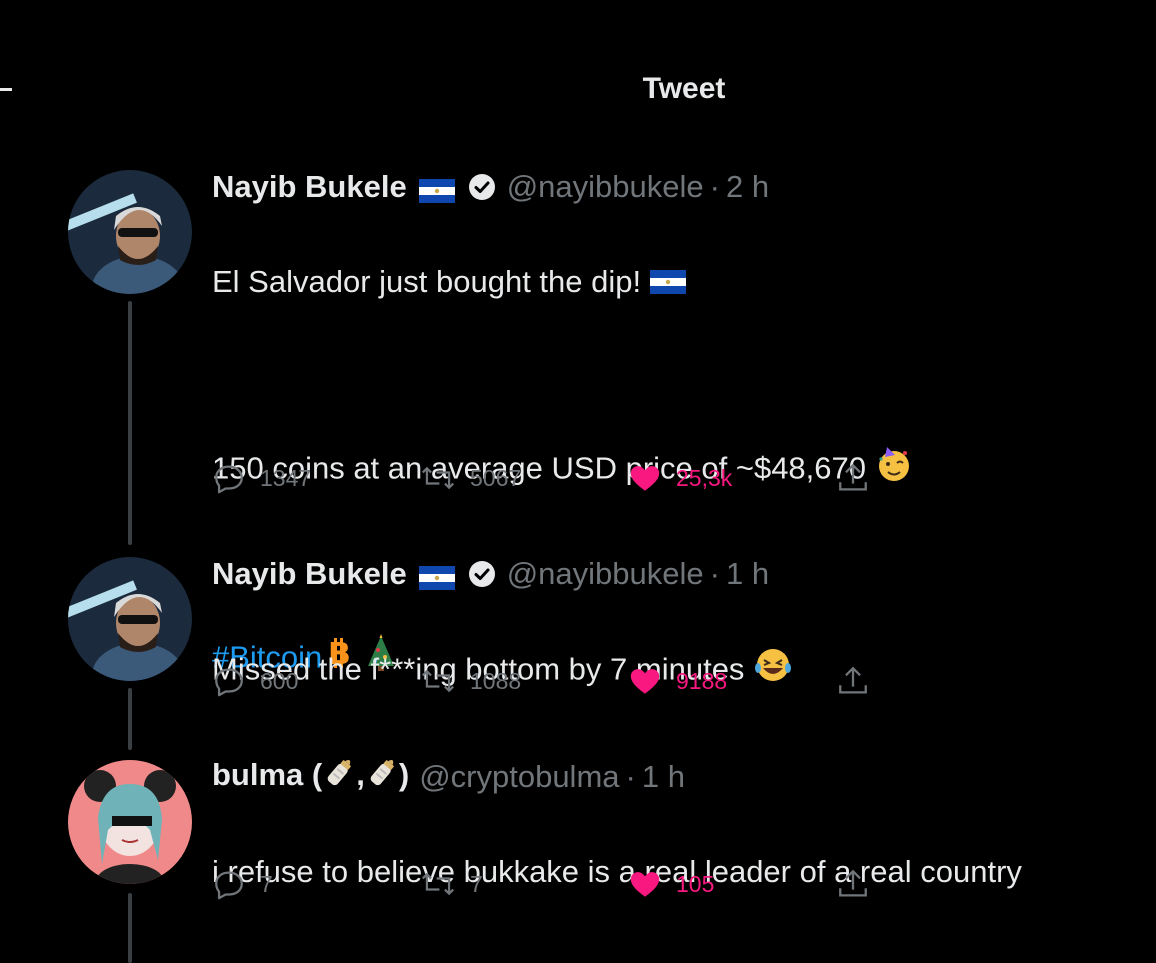 This screenshot has width=1156, height=963. What do you see at coordinates (552, 682) in the screenshot?
I see `tweet-actions: 600 1088 9188` at bounding box center [552, 682].